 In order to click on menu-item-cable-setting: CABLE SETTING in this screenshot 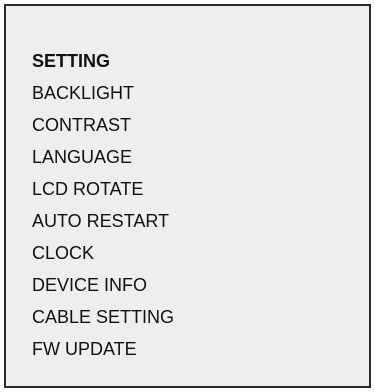, I will do `click(103, 317)`.